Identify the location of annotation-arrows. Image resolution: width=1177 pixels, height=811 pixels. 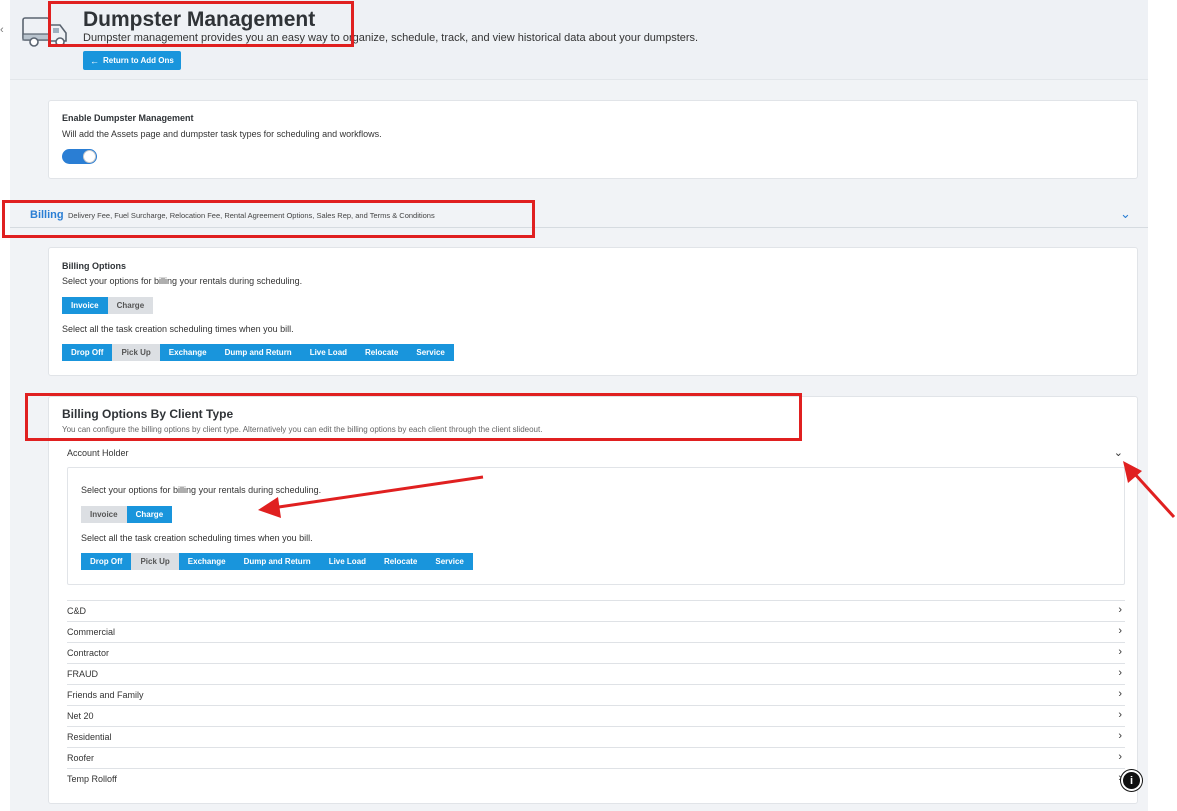
(717, 490).